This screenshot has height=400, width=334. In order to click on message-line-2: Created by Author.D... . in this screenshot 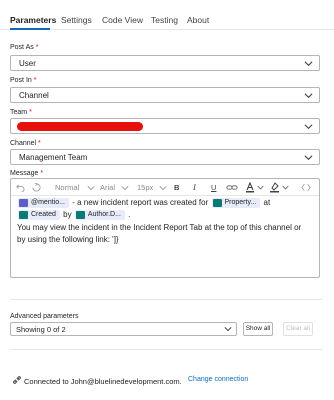, I will do `click(73, 215)`.